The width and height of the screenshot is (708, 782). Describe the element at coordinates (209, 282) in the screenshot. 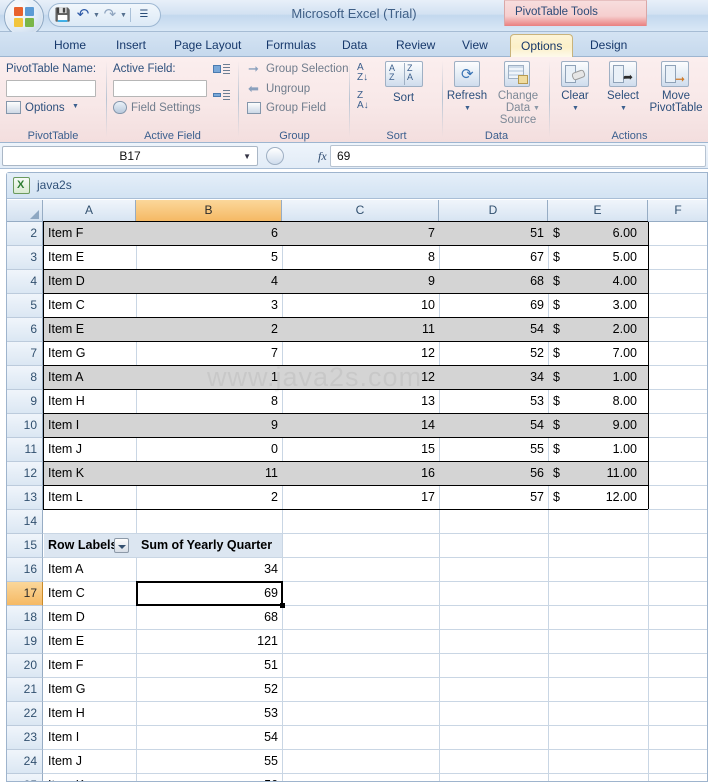

I see `cell-B4: 4` at that location.